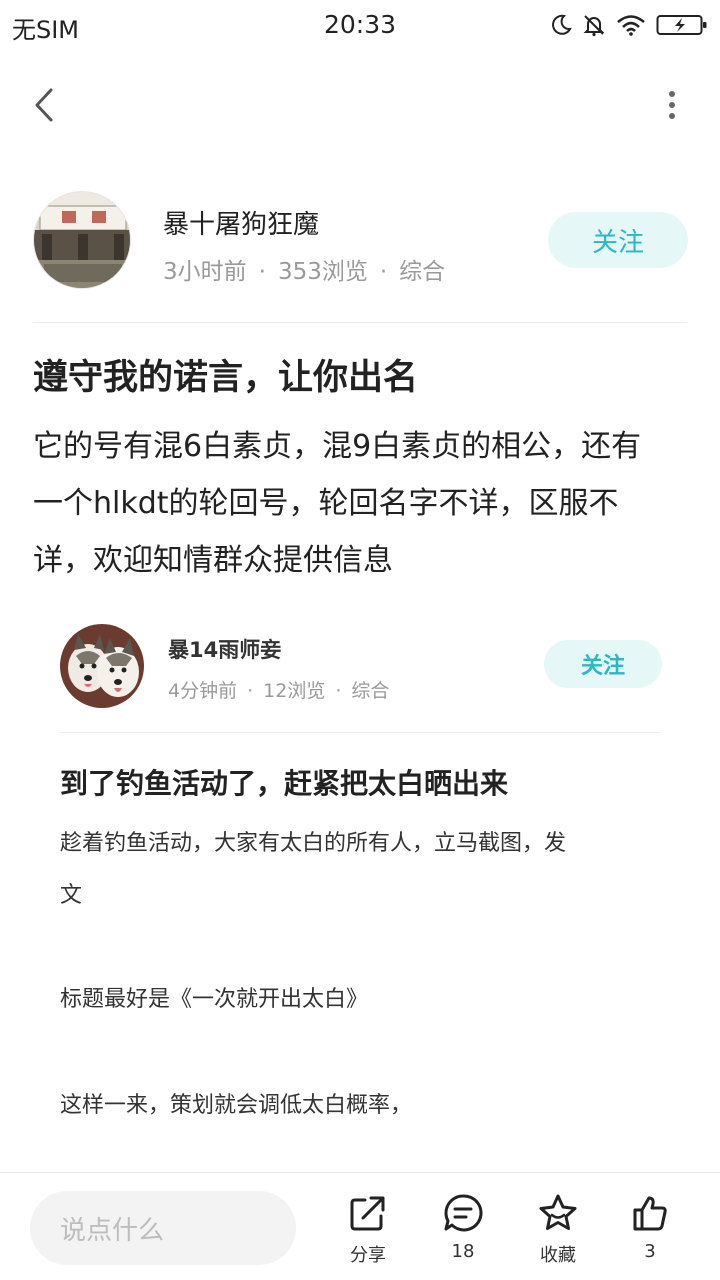 The width and height of the screenshot is (720, 1280). I want to click on author-meta: 3小时前 · 353浏览 · 综合, so click(304, 269).